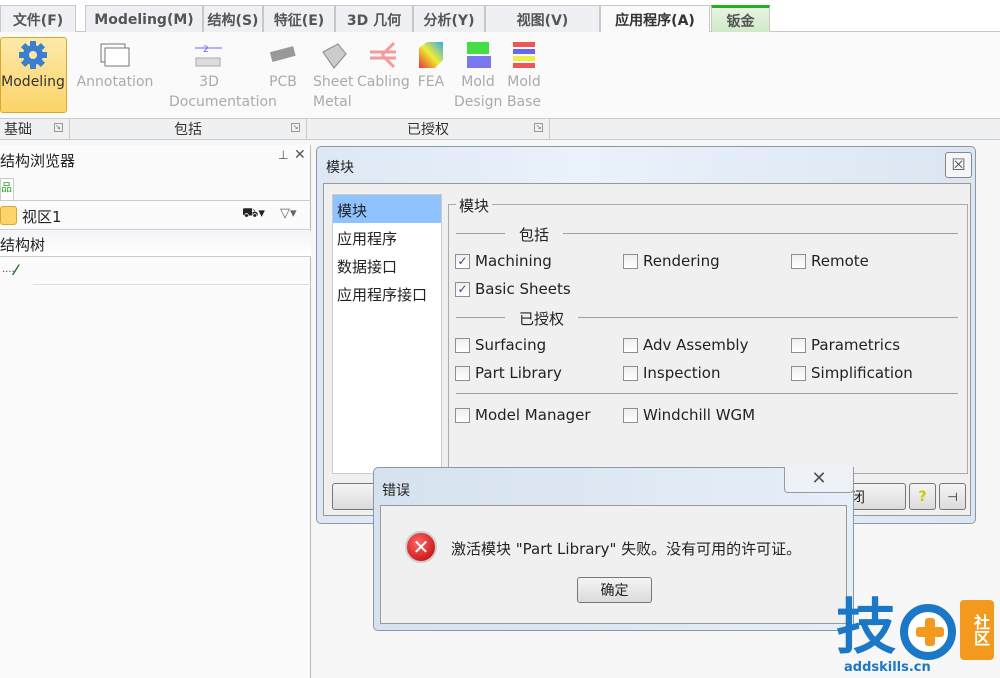 This screenshot has height=678, width=1000. Describe the element at coordinates (283, 82) in the screenshot. I see `button-label: PCB` at that location.